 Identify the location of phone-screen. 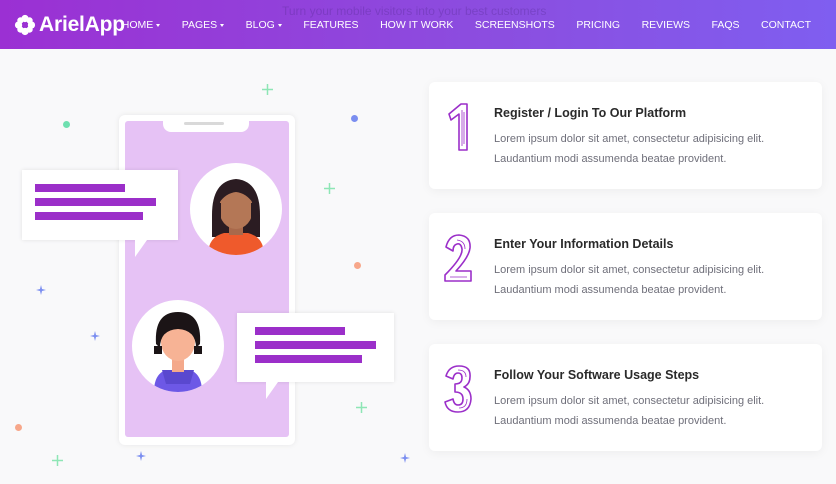
(207, 279).